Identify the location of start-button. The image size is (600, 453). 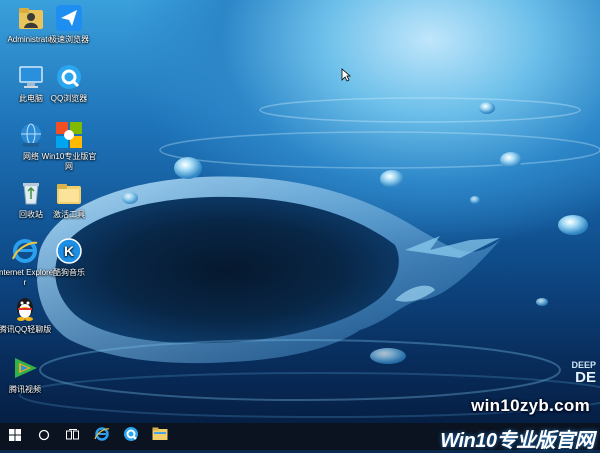
(14, 436).